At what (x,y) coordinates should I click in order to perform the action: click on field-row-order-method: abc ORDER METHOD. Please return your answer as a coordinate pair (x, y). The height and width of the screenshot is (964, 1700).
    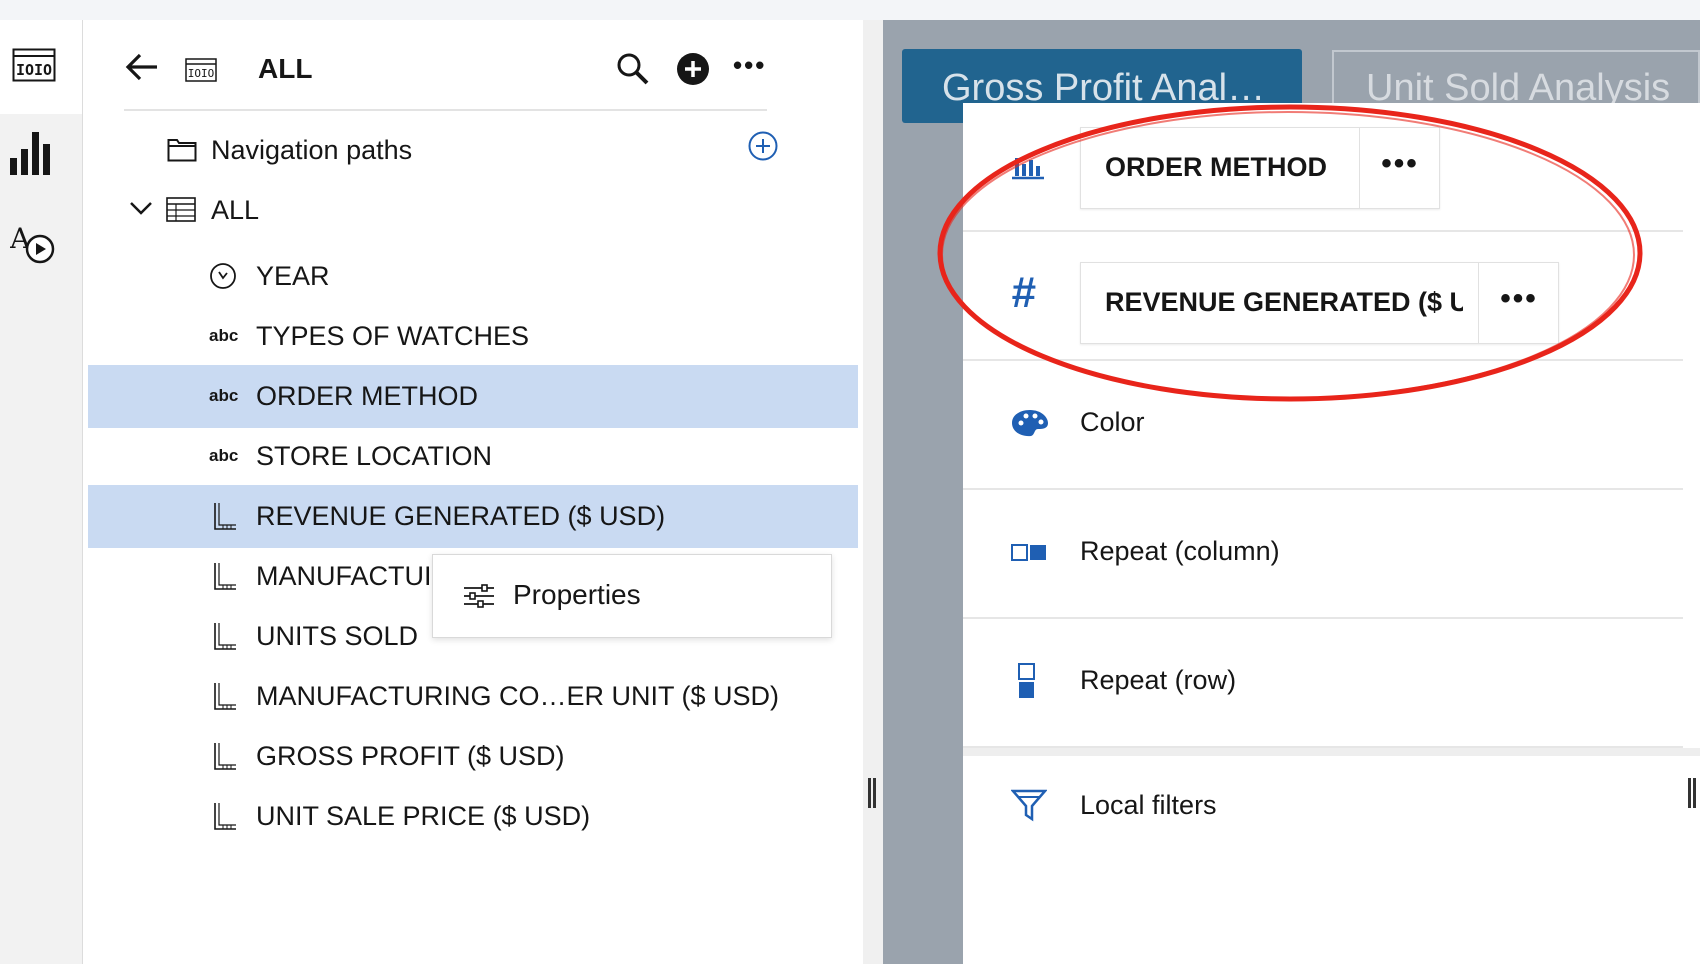
    Looking at the image, I should click on (473, 396).